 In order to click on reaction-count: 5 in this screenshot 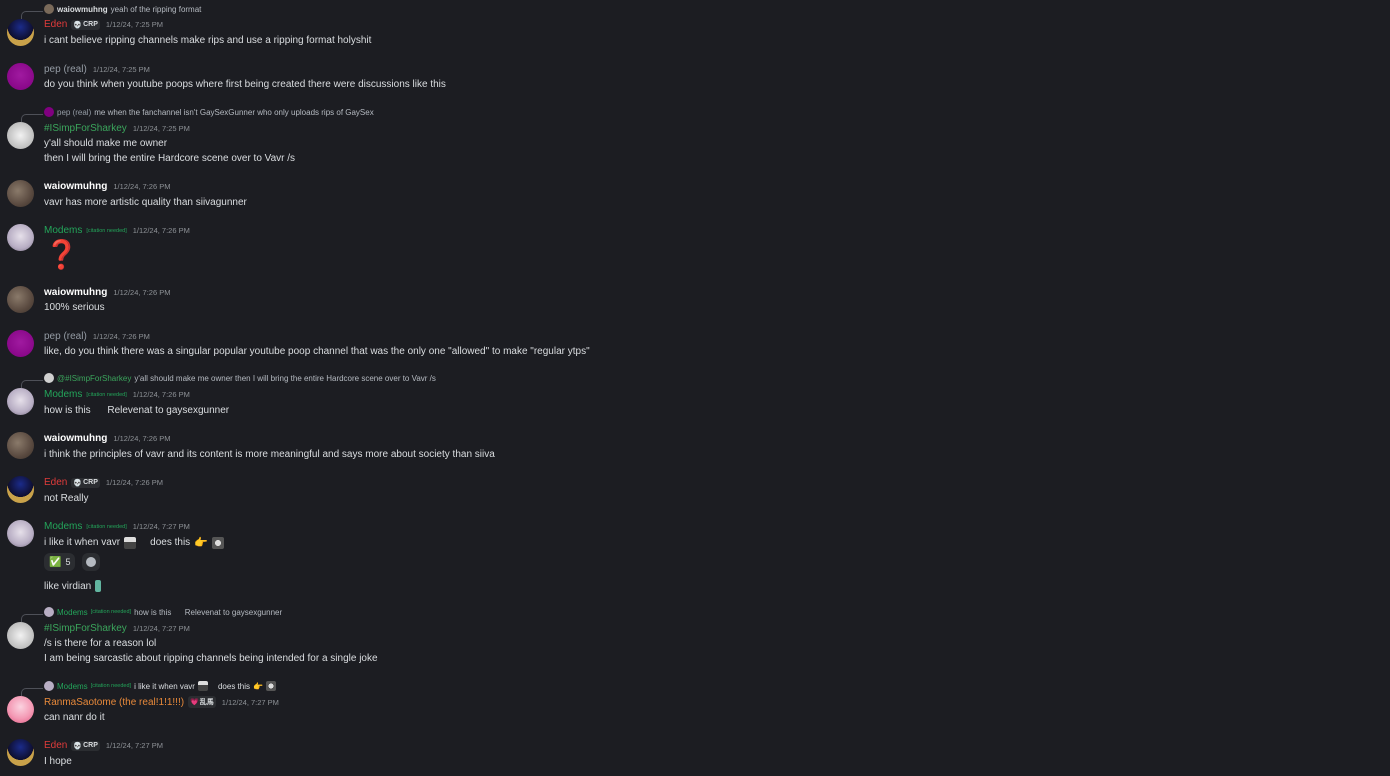, I will do `click(68, 562)`.